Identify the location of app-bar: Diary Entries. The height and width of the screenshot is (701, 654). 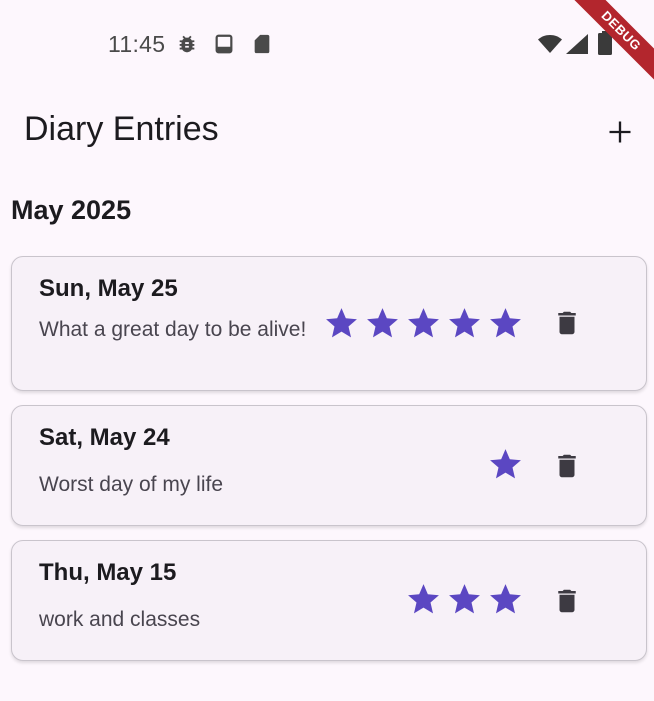
(327, 132).